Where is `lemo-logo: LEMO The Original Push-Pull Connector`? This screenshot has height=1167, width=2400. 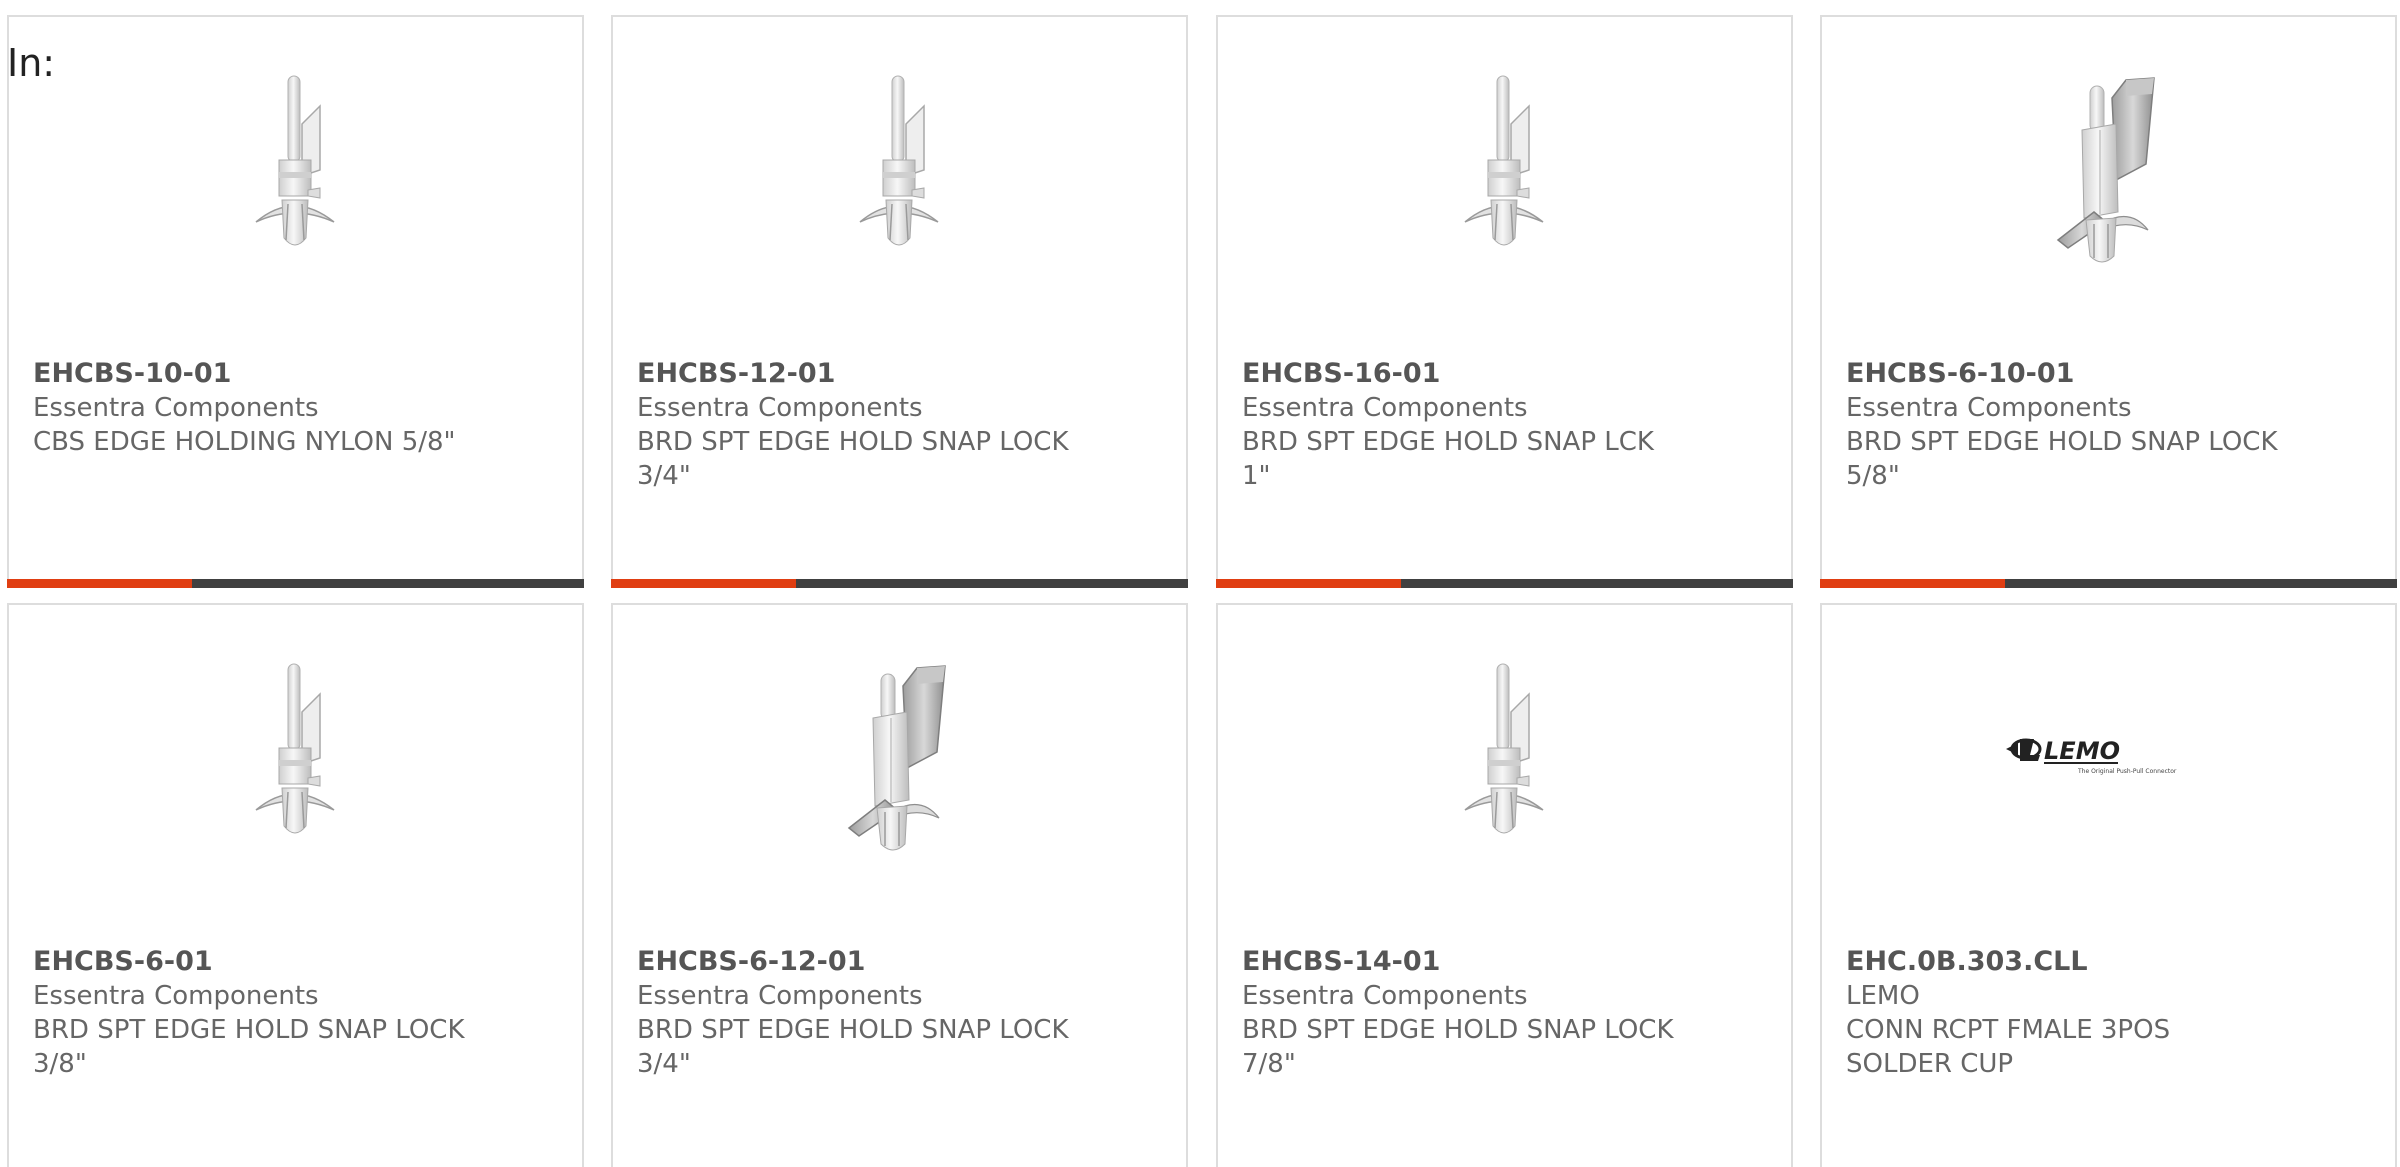 lemo-logo: LEMO The Original Push-Pull Connector is located at coordinates (2091, 756).